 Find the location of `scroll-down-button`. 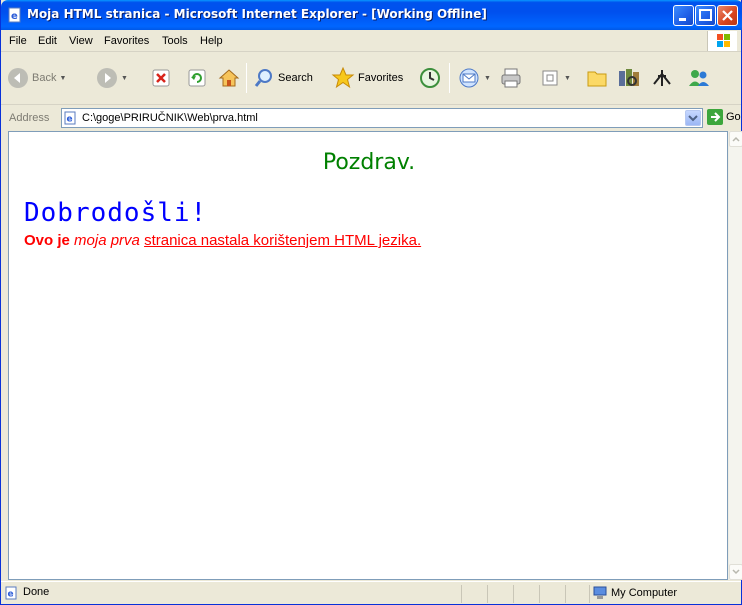

scroll-down-button is located at coordinates (735, 572).